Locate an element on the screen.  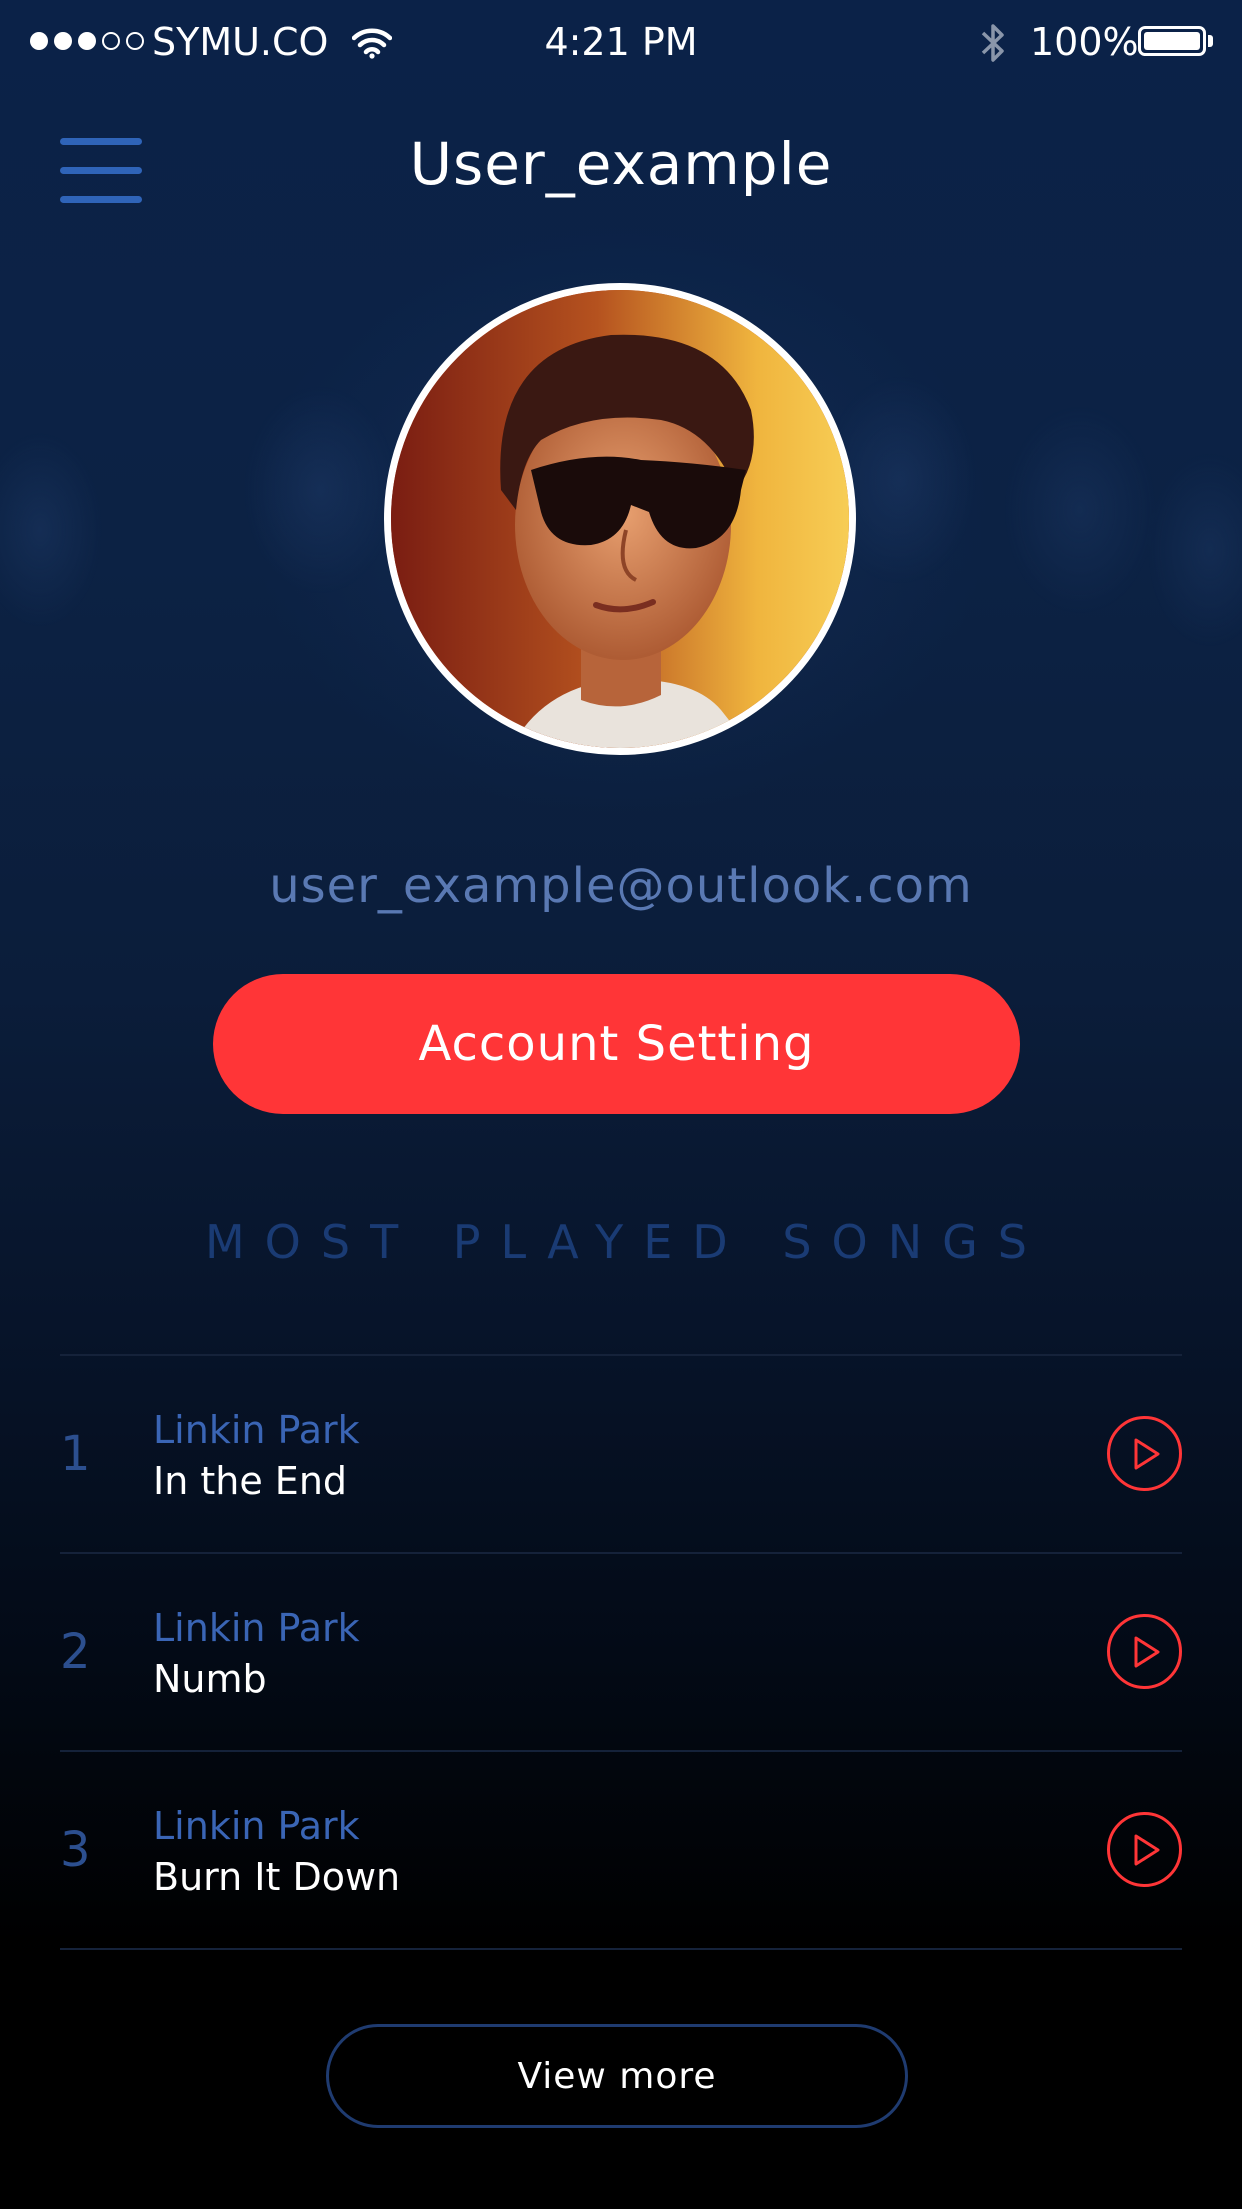
song-title: In the End is located at coordinates (250, 1481).